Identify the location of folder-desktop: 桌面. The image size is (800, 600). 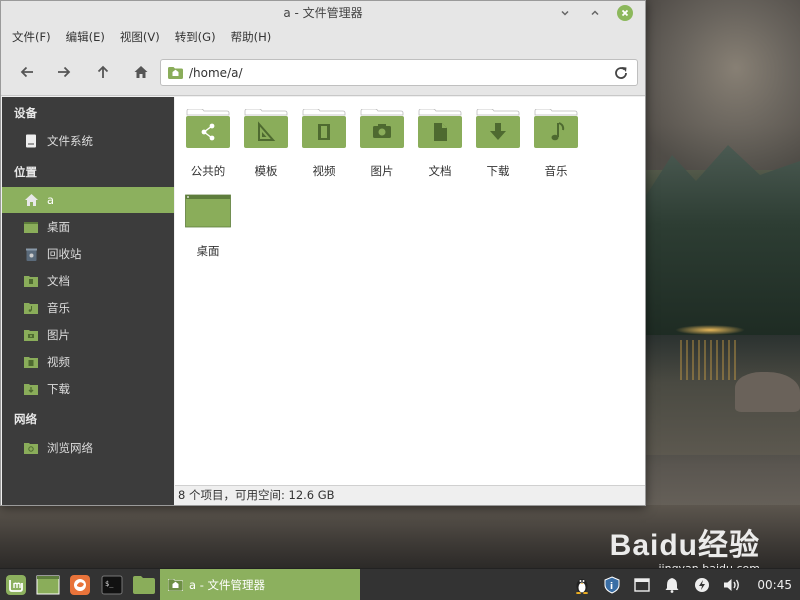
(208, 226).